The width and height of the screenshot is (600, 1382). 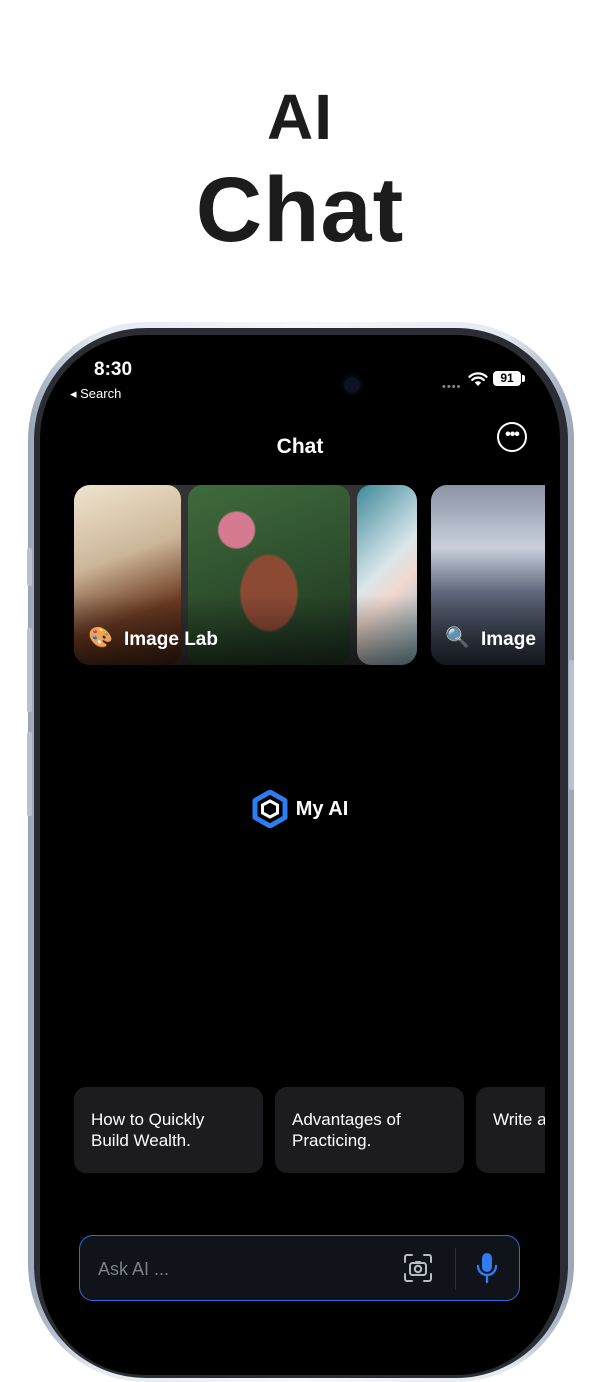 What do you see at coordinates (322, 808) in the screenshot?
I see `my-ai-label: My AI` at bounding box center [322, 808].